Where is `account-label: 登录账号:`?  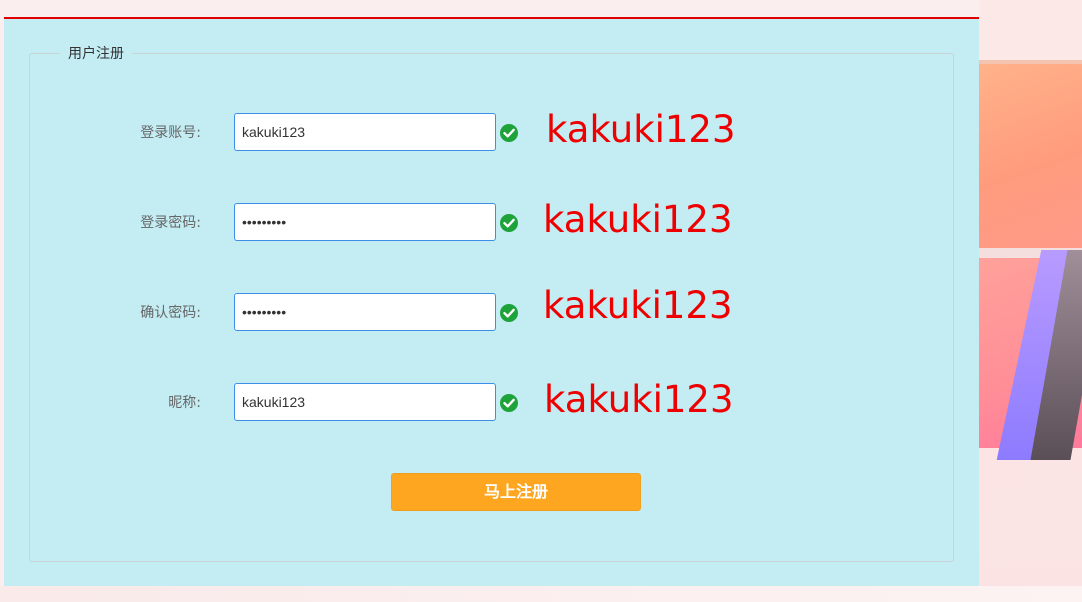
account-label: 登录账号: is located at coordinates (170, 133).